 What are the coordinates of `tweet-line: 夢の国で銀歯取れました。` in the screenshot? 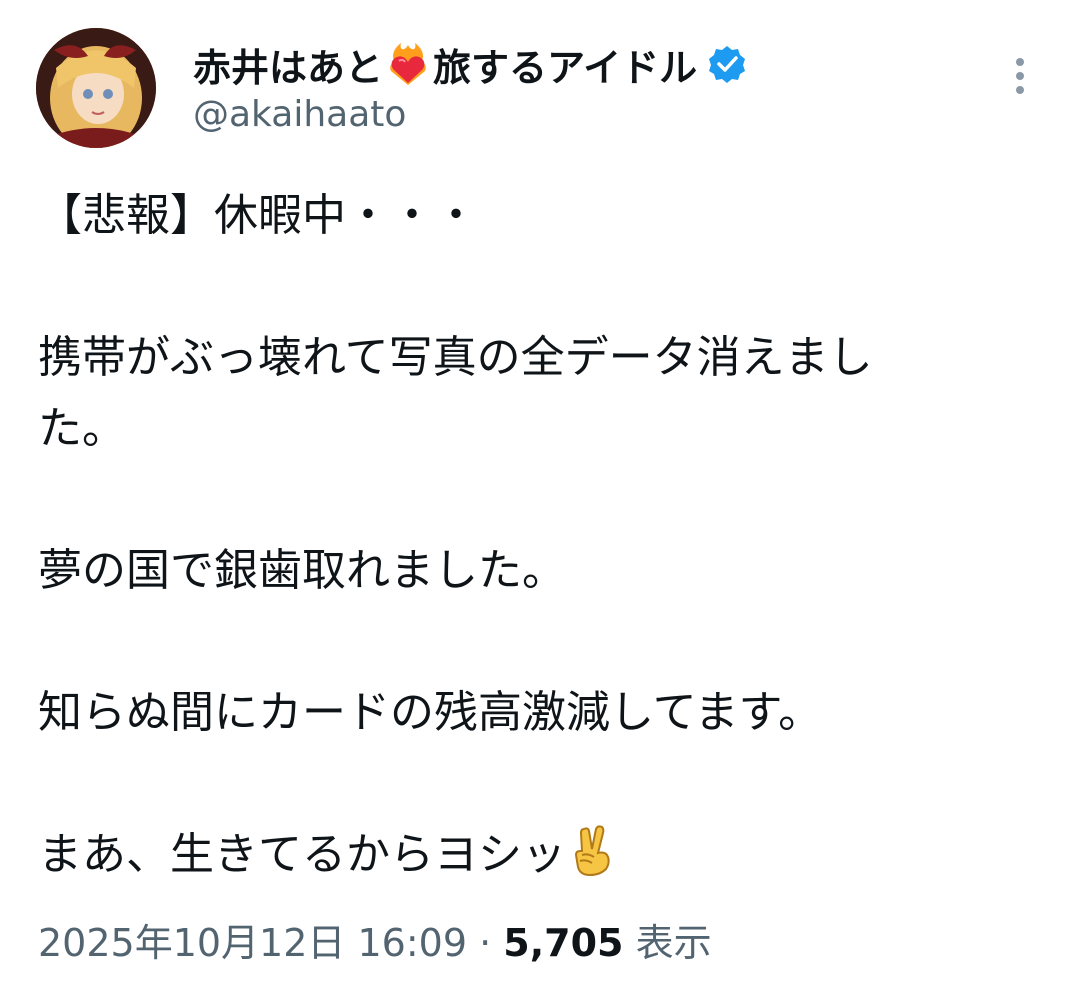 It's located at (302, 570).